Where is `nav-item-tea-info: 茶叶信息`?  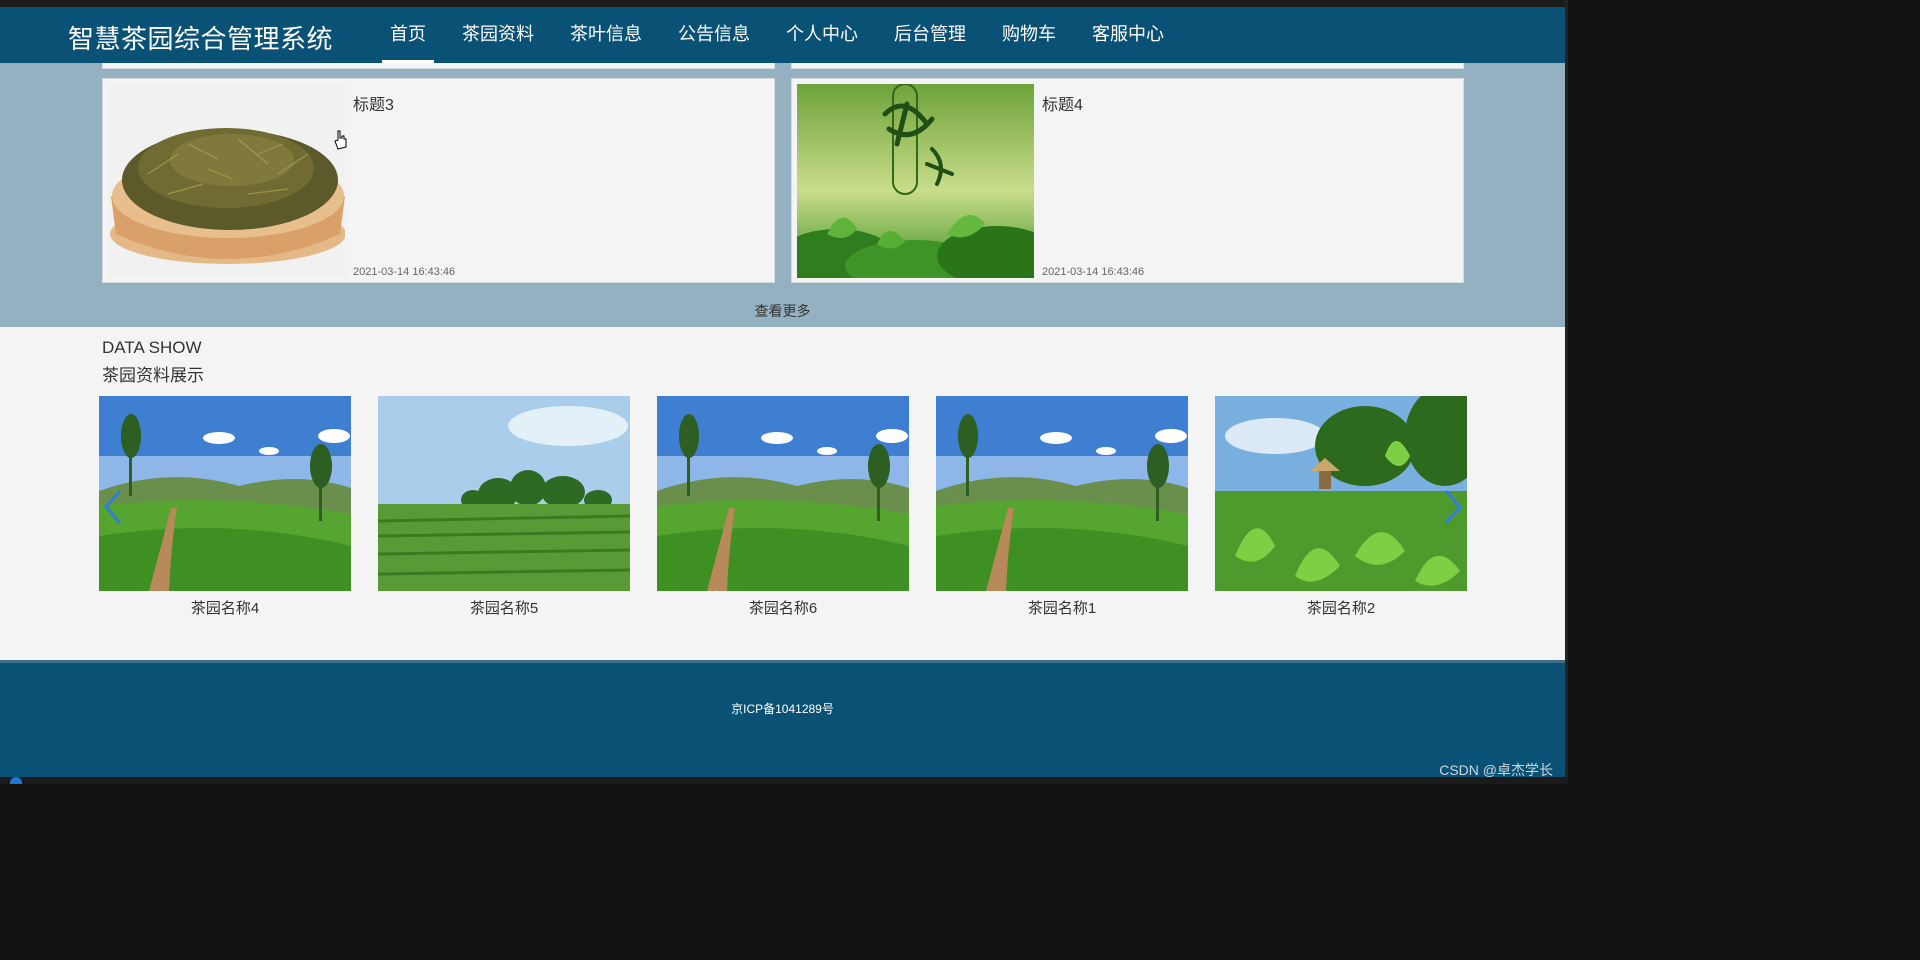
nav-item-tea-info: 茶叶信息 is located at coordinates (606, 35).